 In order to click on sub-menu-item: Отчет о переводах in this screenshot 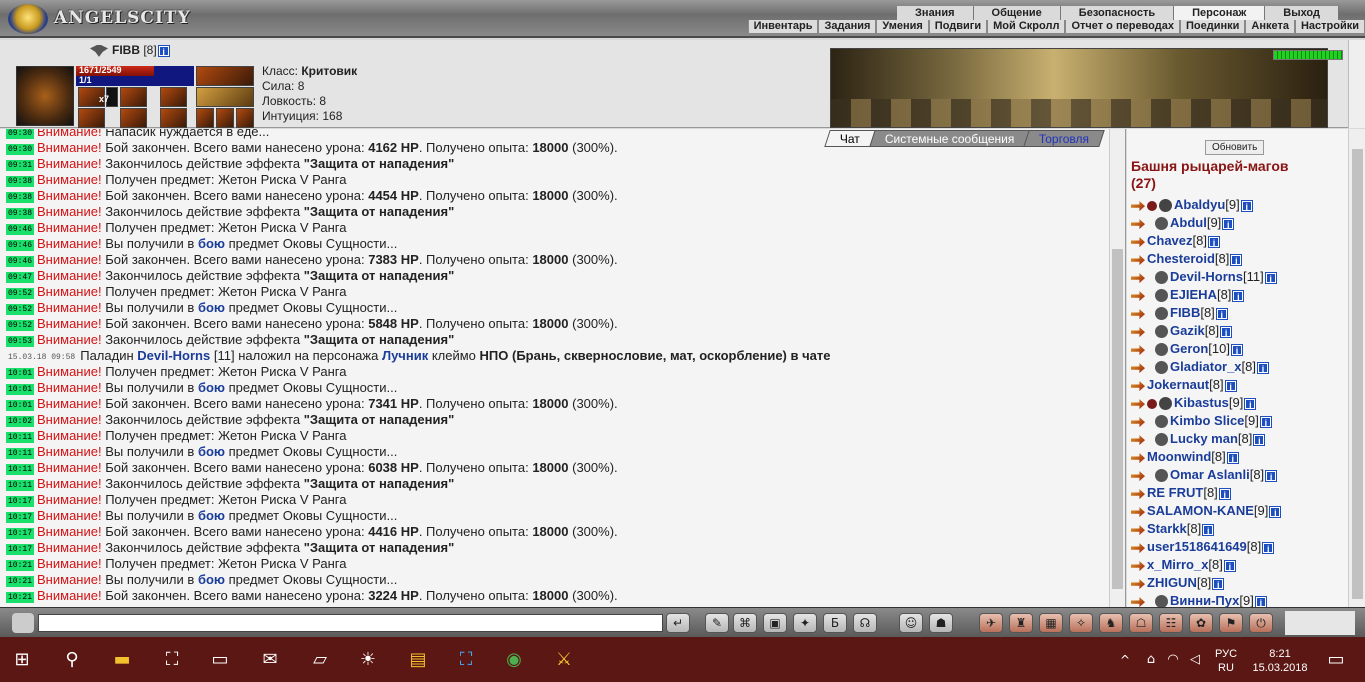, I will do `click(1122, 27)`.